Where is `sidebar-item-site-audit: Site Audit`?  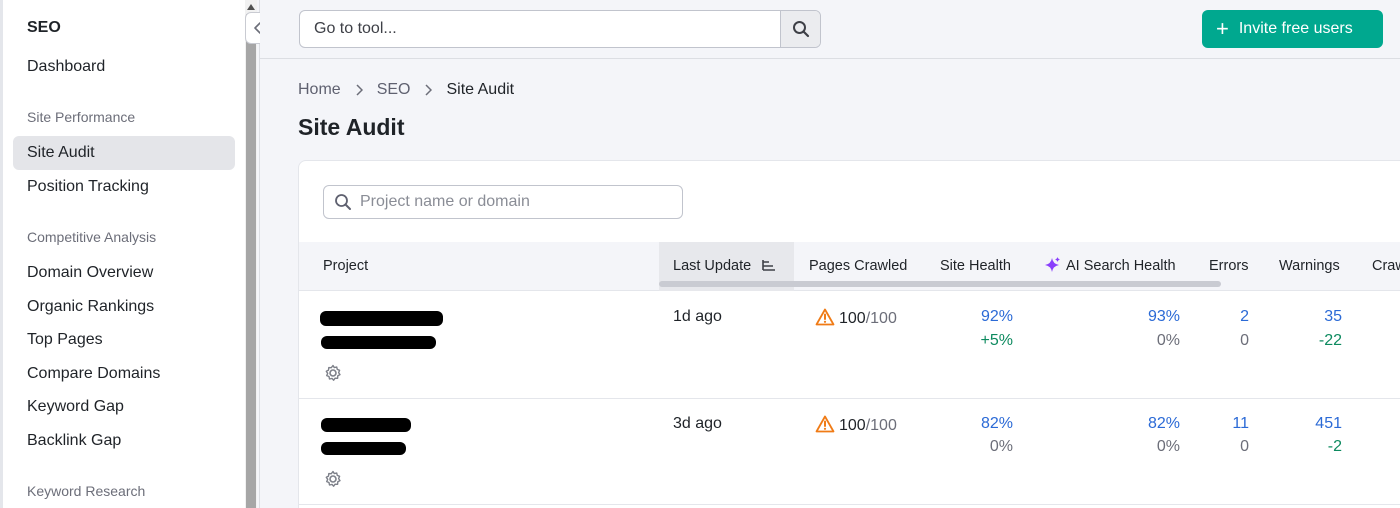 sidebar-item-site-audit: Site Audit is located at coordinates (124, 153).